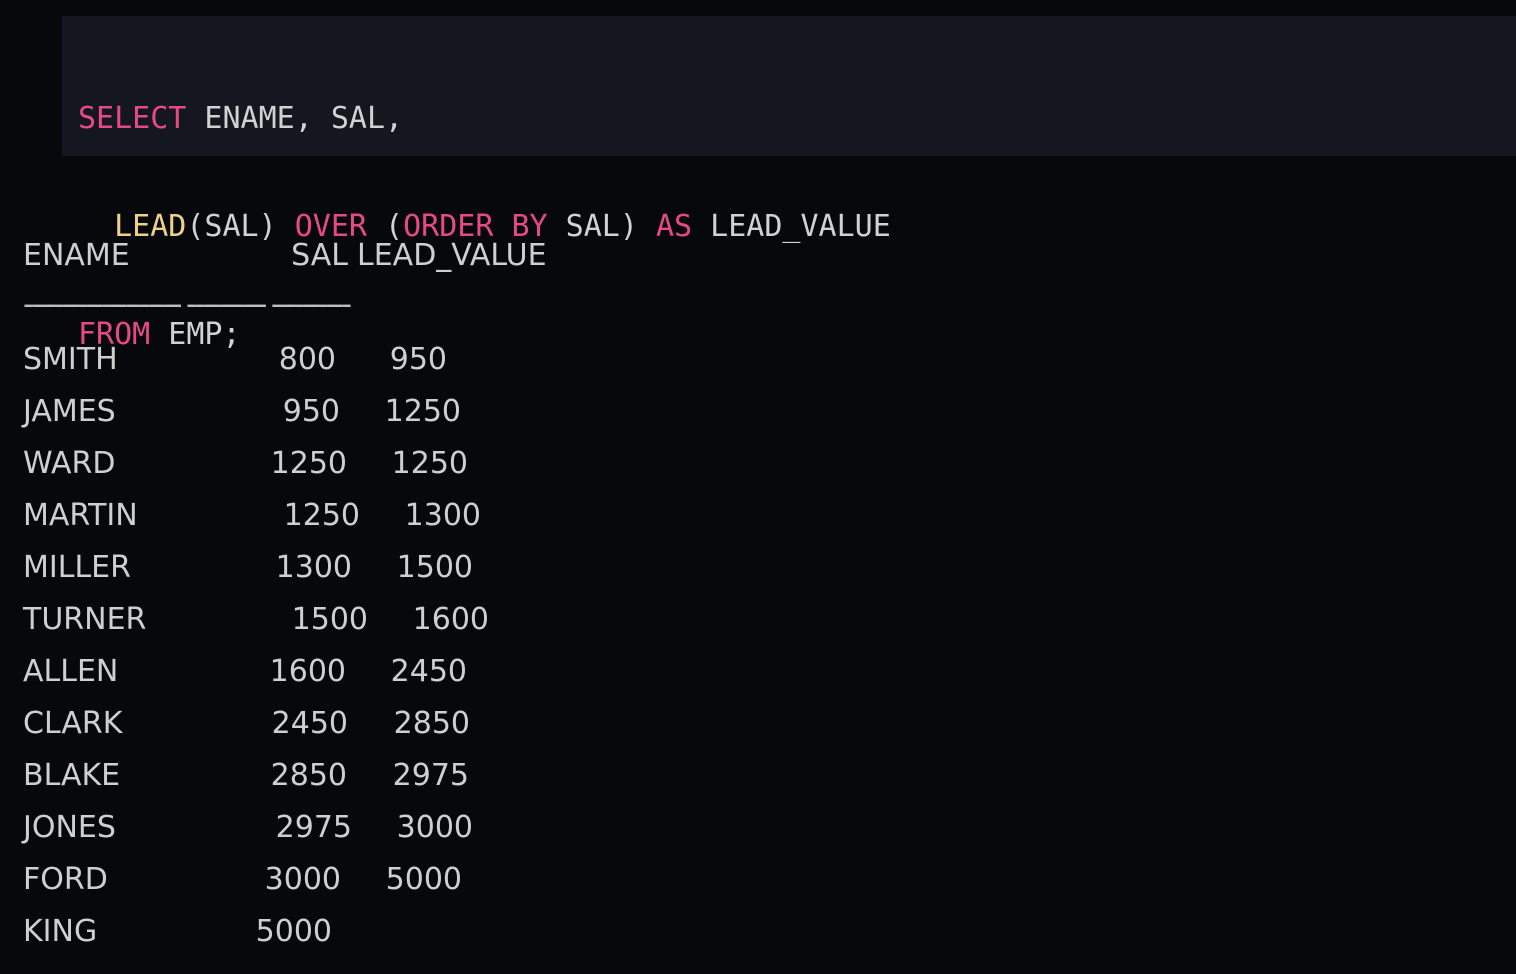 The image size is (1516, 974). What do you see at coordinates (307, 671) in the screenshot?
I see `cell-sal: 1600` at bounding box center [307, 671].